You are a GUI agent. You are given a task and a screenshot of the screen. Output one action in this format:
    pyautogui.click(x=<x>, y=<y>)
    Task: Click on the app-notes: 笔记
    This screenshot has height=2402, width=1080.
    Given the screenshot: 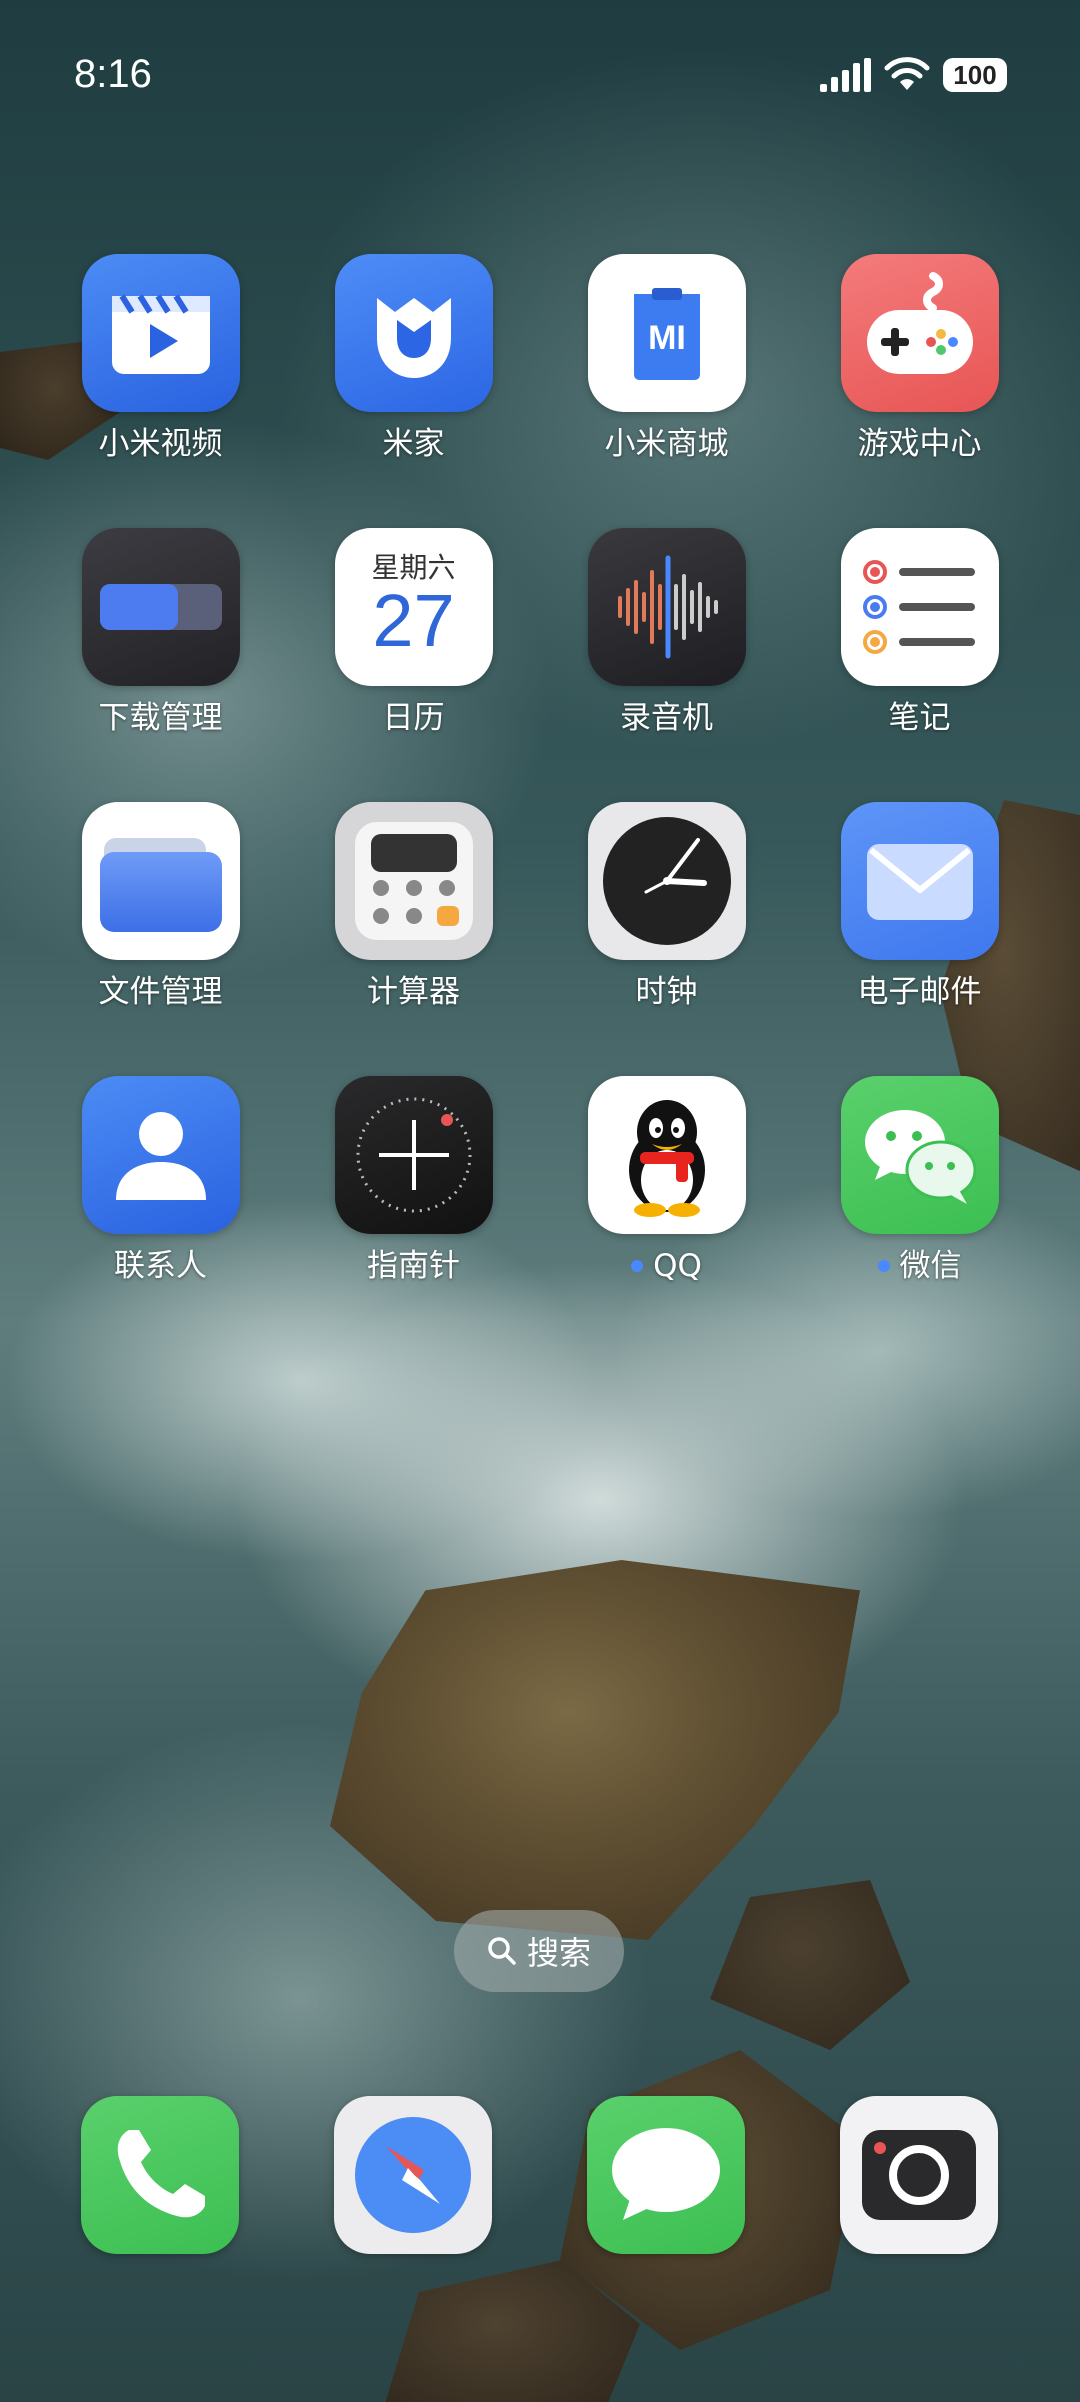 What is the action you would take?
    pyautogui.click(x=919, y=633)
    